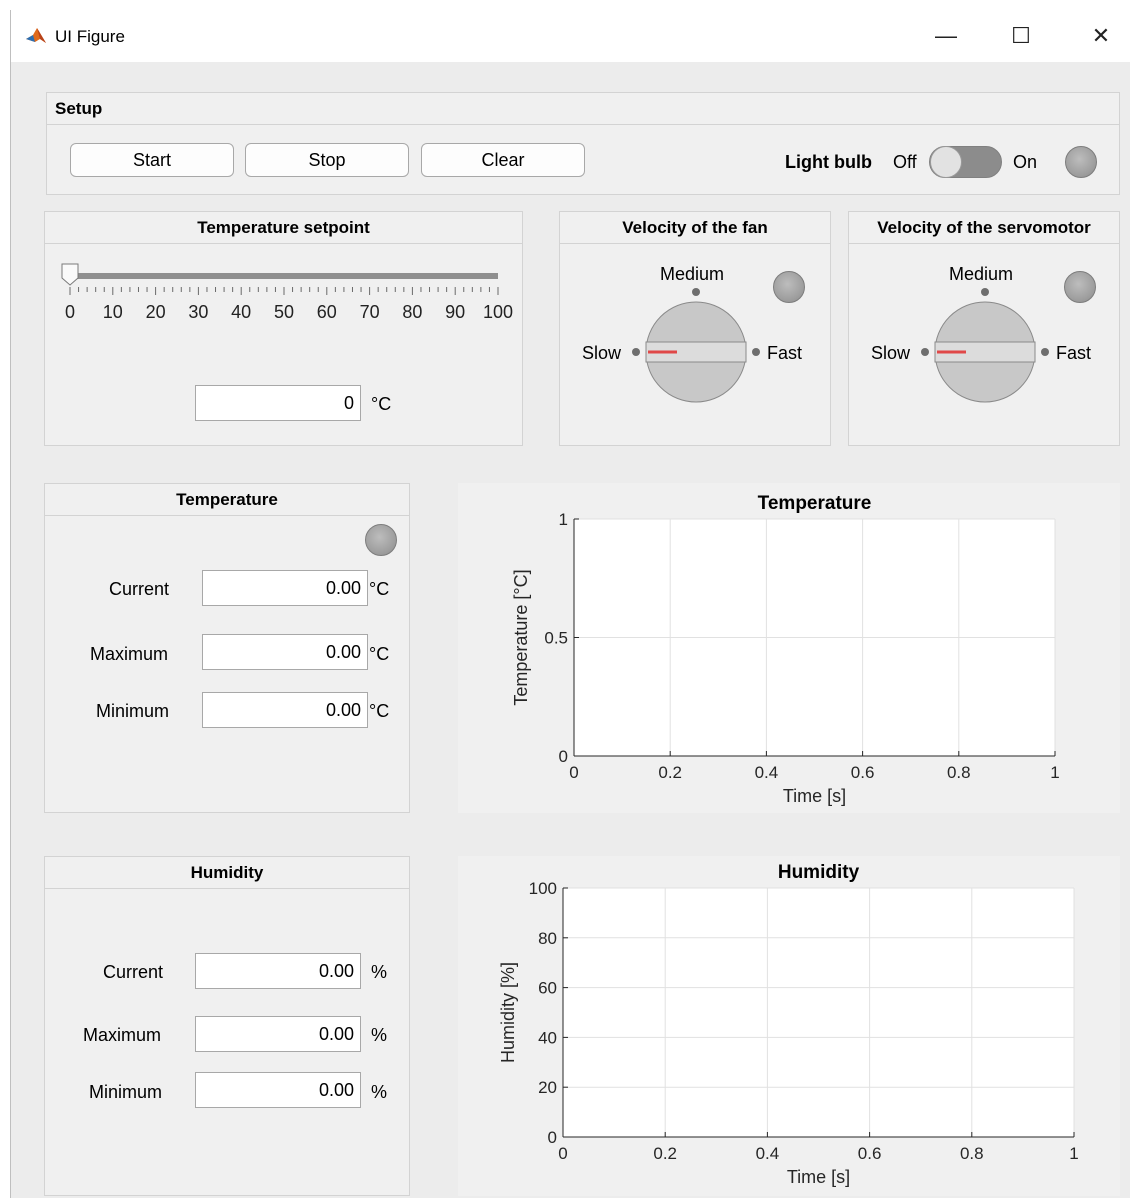 Image resolution: width=1130 pixels, height=1201 pixels. What do you see at coordinates (227, 873) in the screenshot?
I see `humidity-readings-title: Humidity` at bounding box center [227, 873].